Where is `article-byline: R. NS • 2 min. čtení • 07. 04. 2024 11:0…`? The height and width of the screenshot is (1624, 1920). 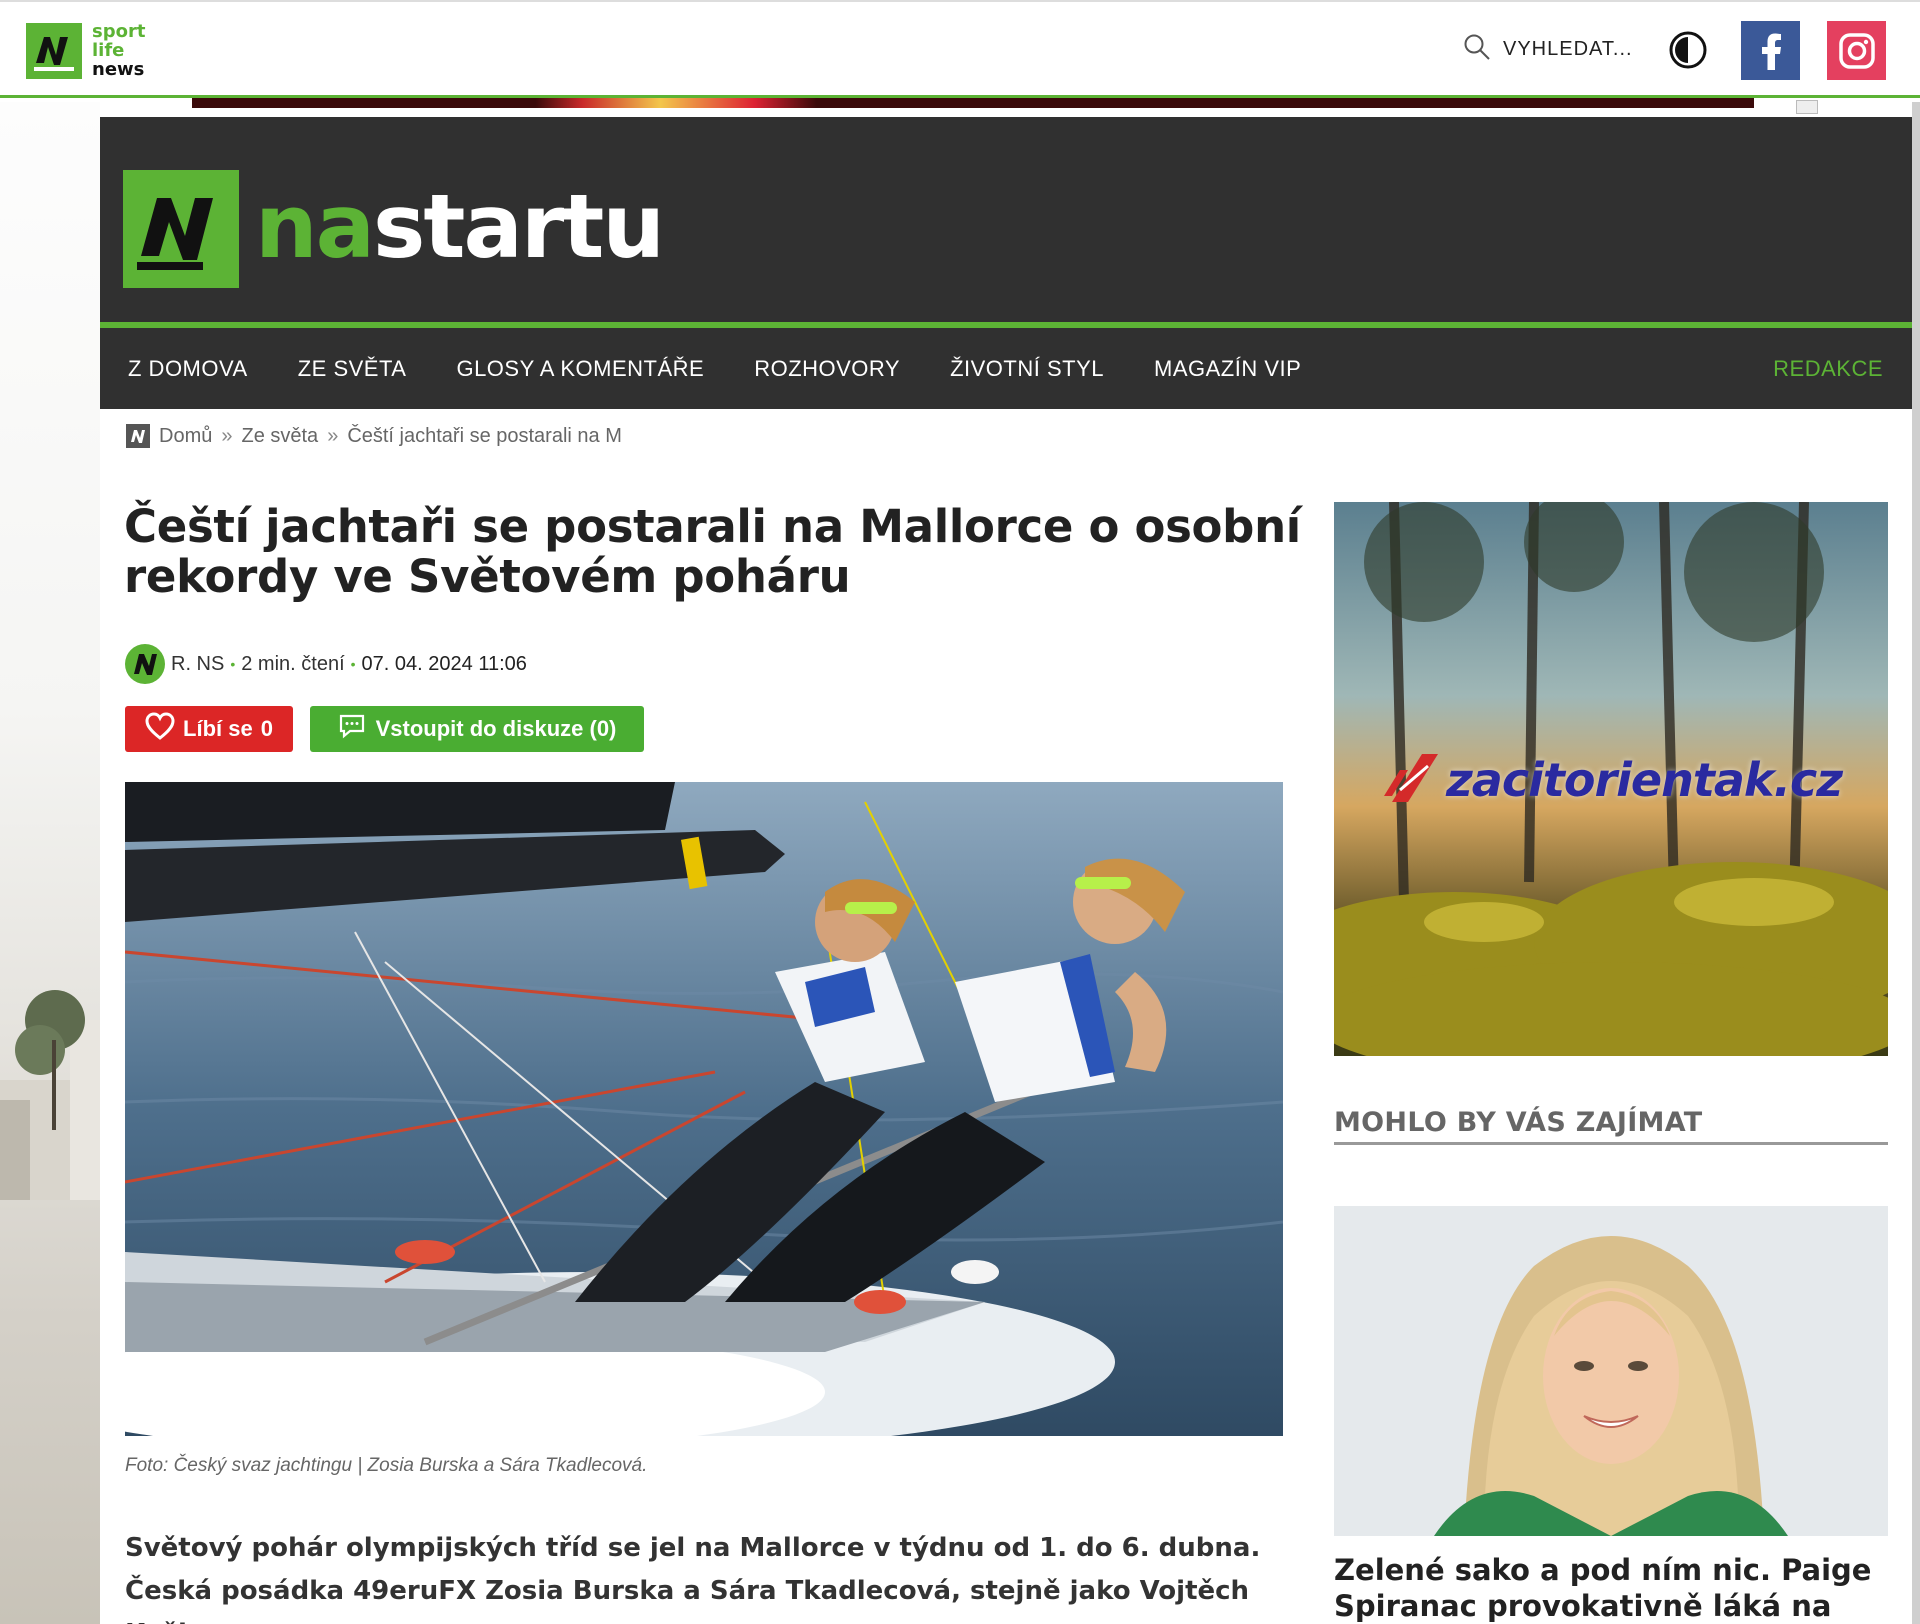
article-byline: R. NS • 2 min. čtení • 07. 04. 2024 11:0… is located at coordinates (326, 664).